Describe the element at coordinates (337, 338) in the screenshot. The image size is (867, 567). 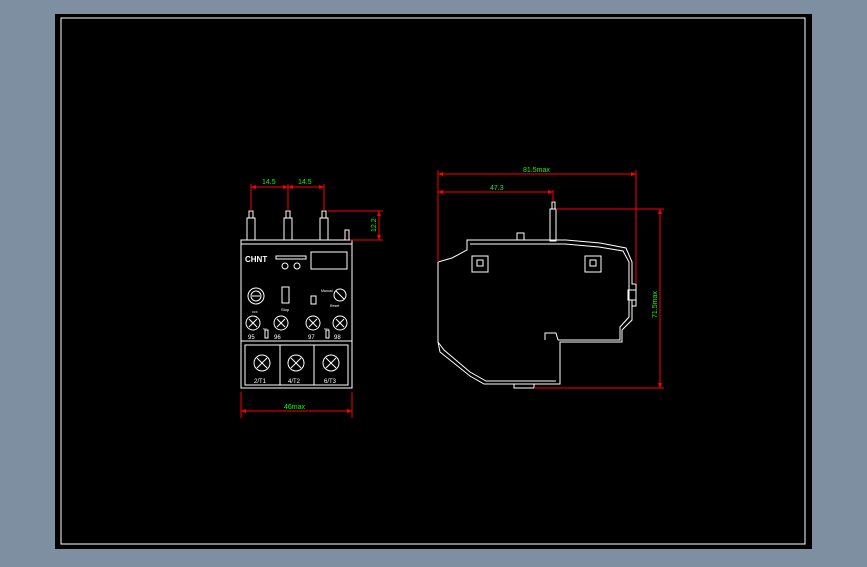
I see `aux-98-label: 98` at that location.